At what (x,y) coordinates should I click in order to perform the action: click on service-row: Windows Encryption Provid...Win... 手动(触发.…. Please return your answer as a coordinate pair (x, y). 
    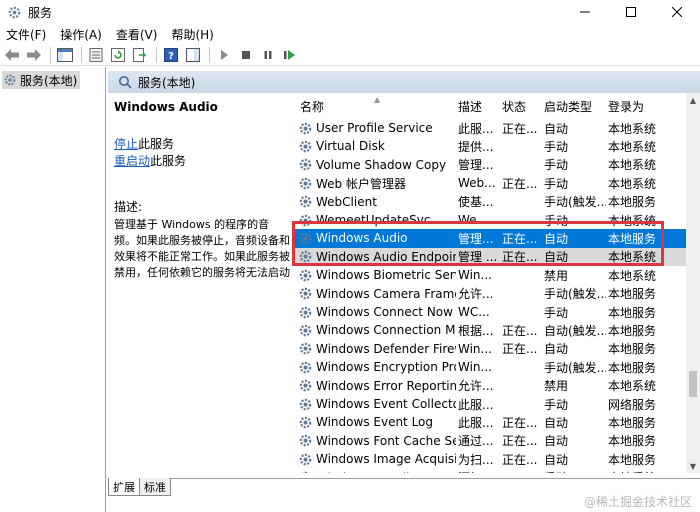
    Looking at the image, I should click on (490, 367).